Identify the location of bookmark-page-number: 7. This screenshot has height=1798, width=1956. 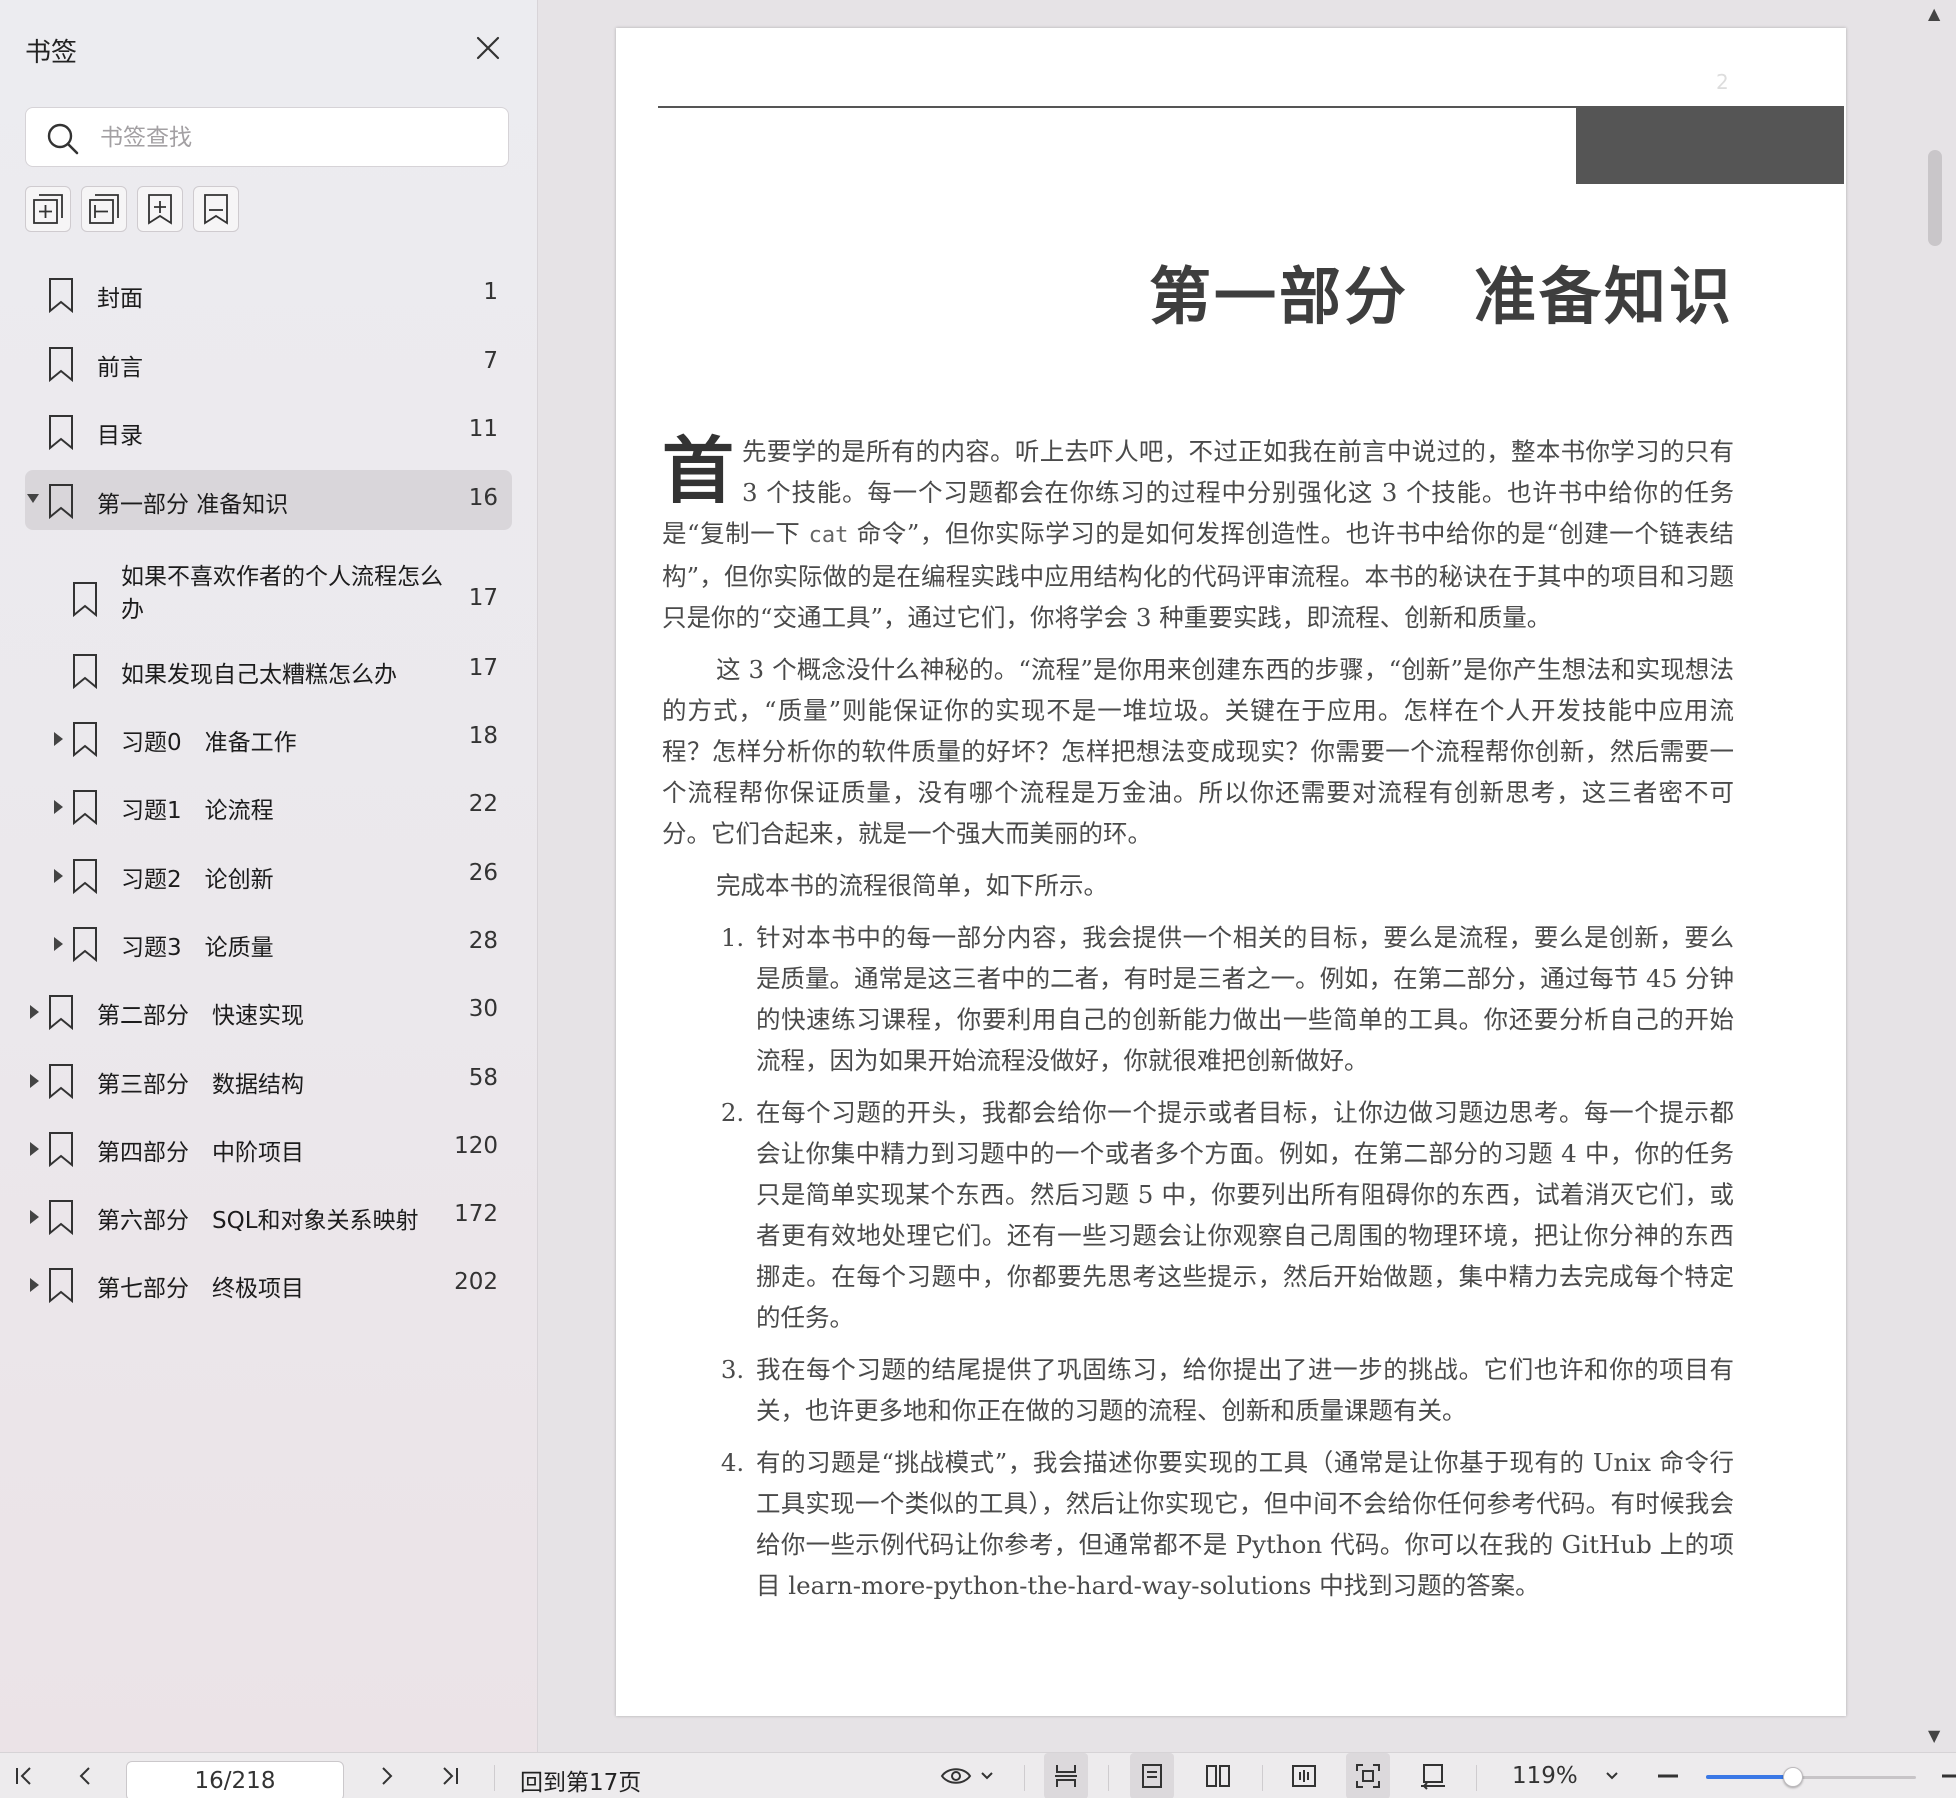
(490, 361).